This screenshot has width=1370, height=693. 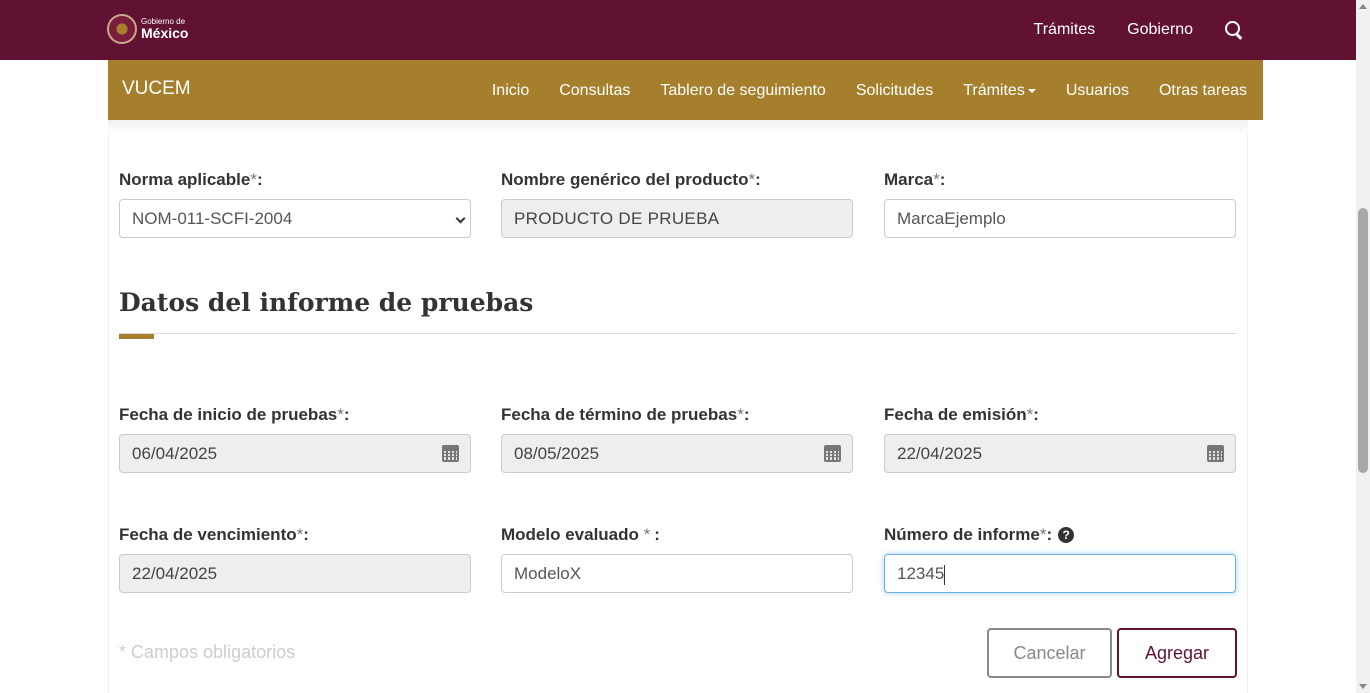 What do you see at coordinates (1234, 30) in the screenshot?
I see `search-icon` at bounding box center [1234, 30].